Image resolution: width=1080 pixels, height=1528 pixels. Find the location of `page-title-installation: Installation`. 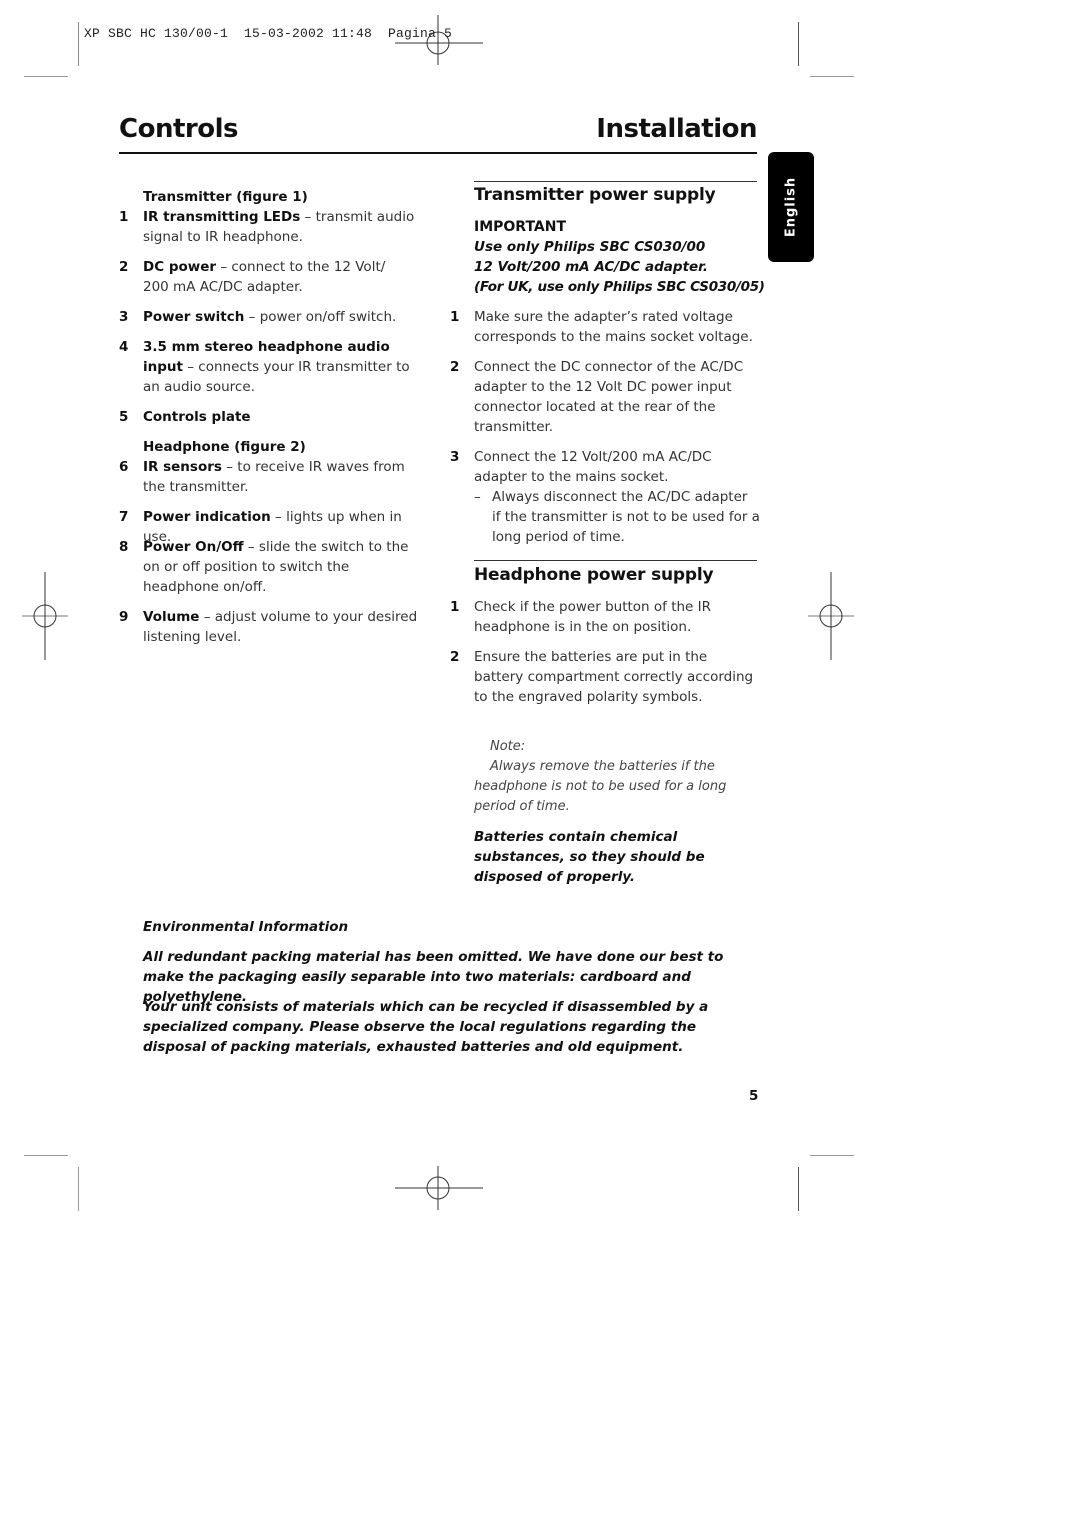

page-title-installation: Installation is located at coordinates (676, 129).